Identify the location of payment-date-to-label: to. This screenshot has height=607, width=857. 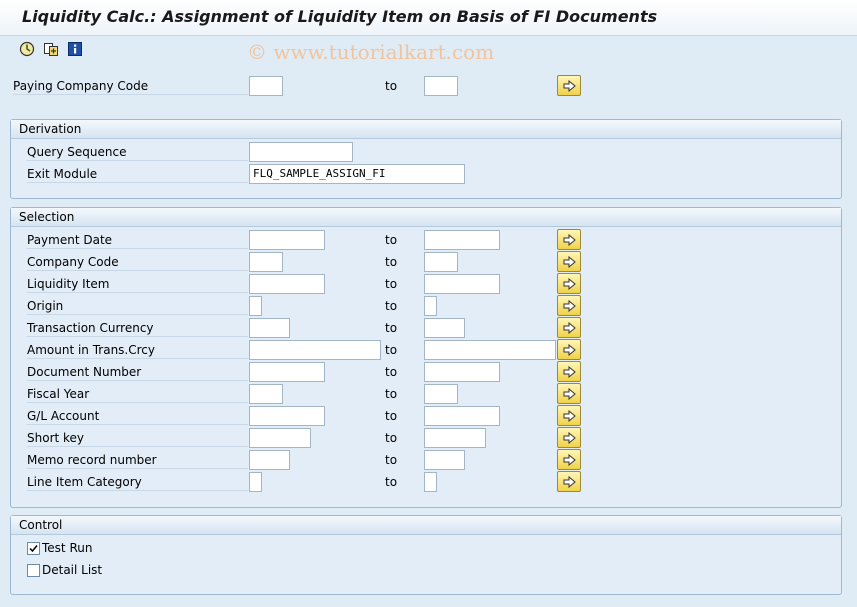
(391, 240).